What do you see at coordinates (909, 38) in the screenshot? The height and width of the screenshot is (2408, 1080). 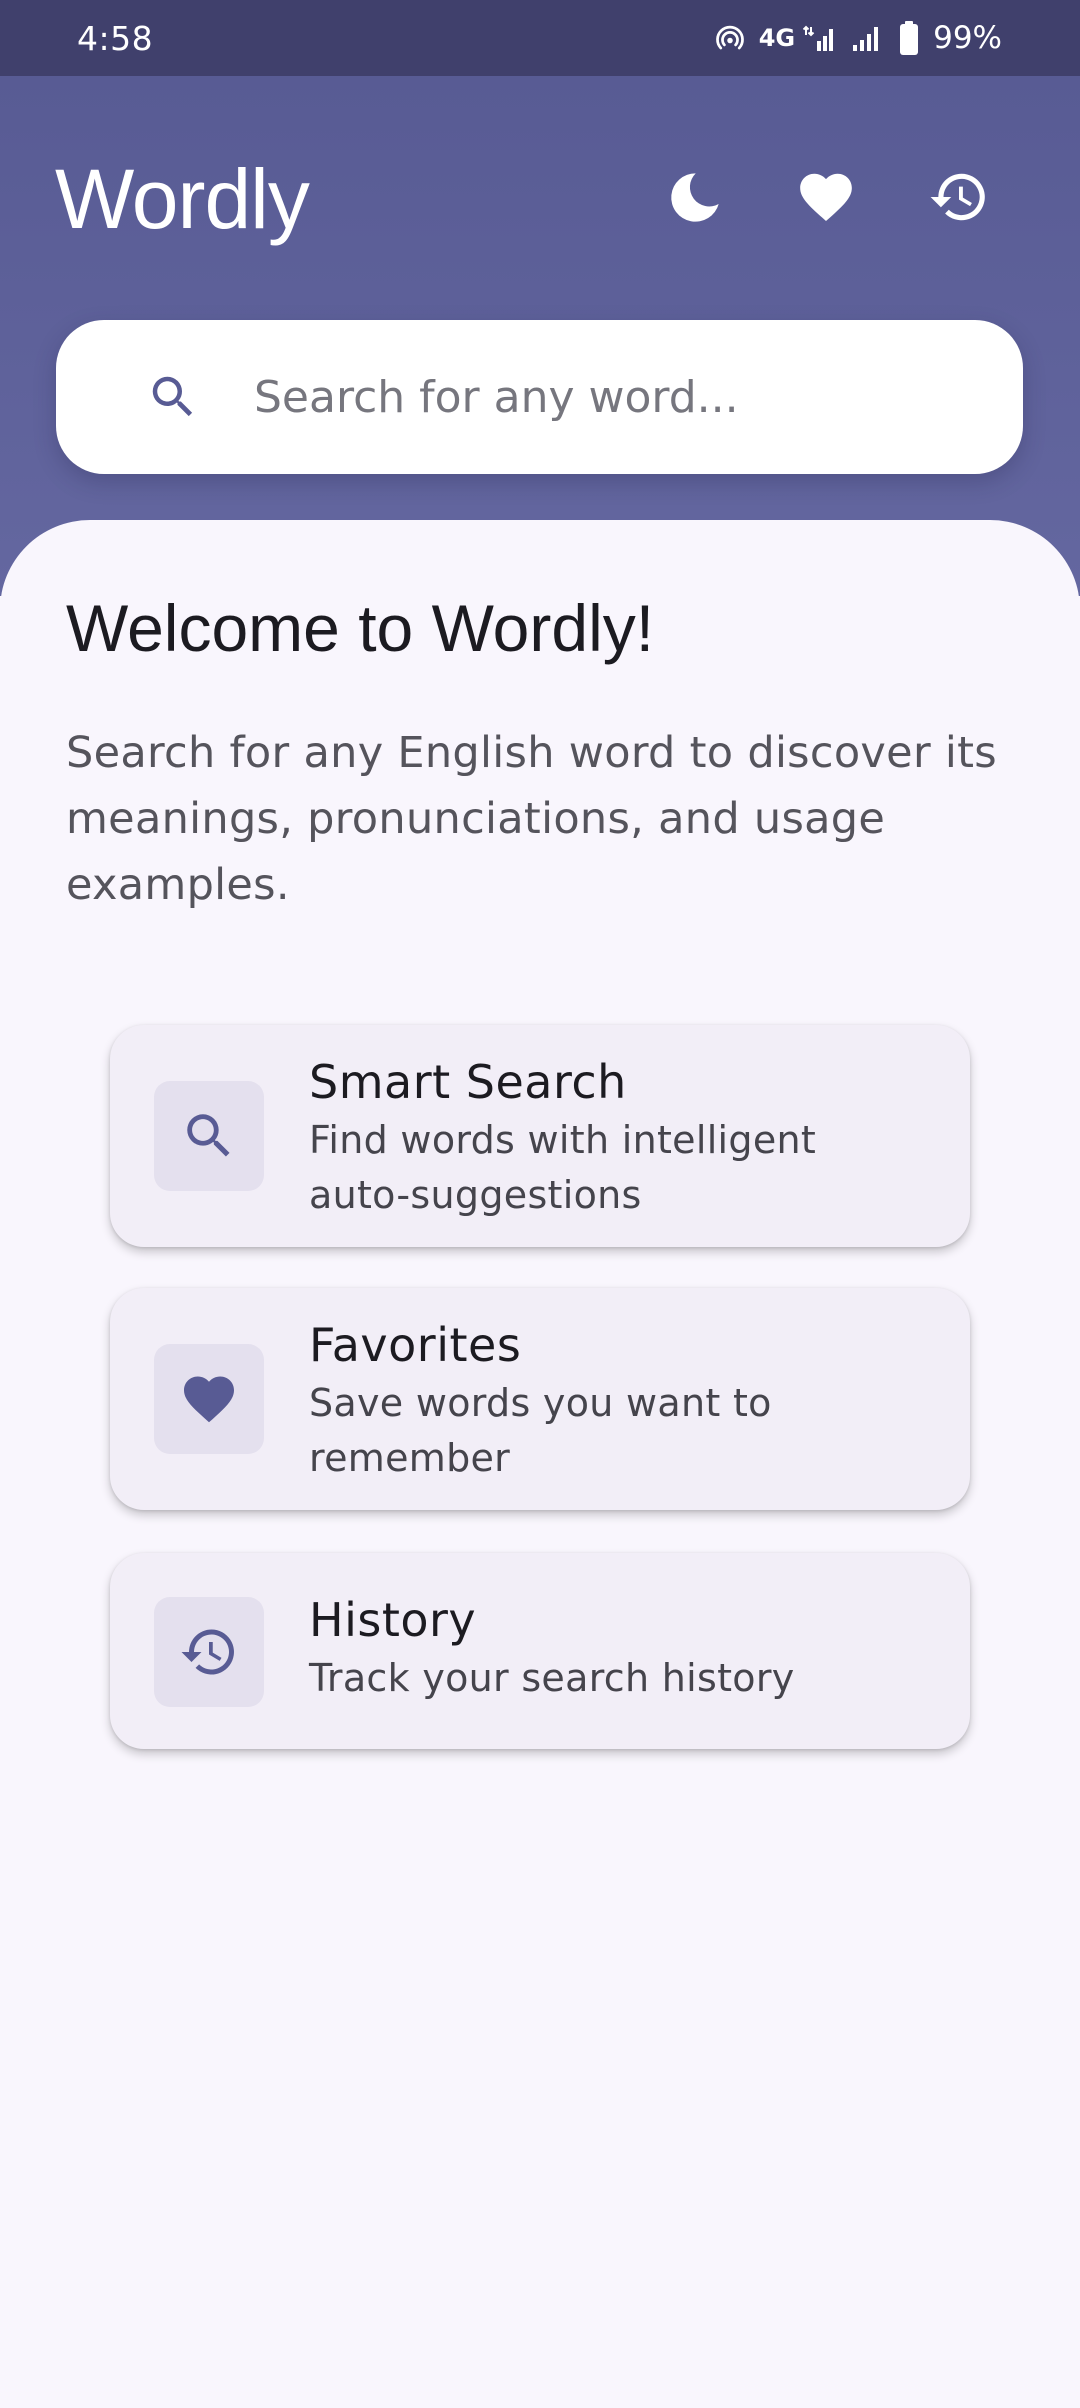 I see `battery-icon` at bounding box center [909, 38].